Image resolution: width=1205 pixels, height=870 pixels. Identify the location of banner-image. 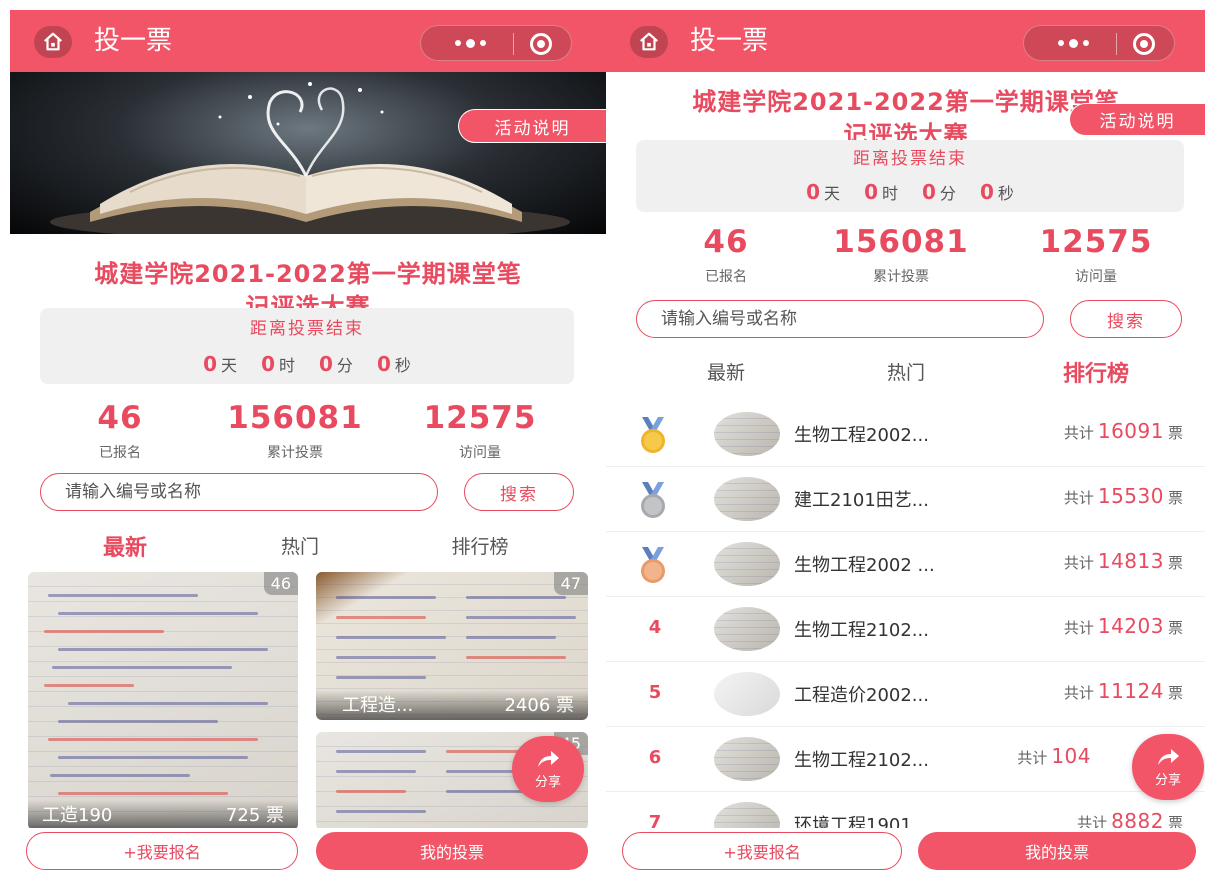
(308, 153).